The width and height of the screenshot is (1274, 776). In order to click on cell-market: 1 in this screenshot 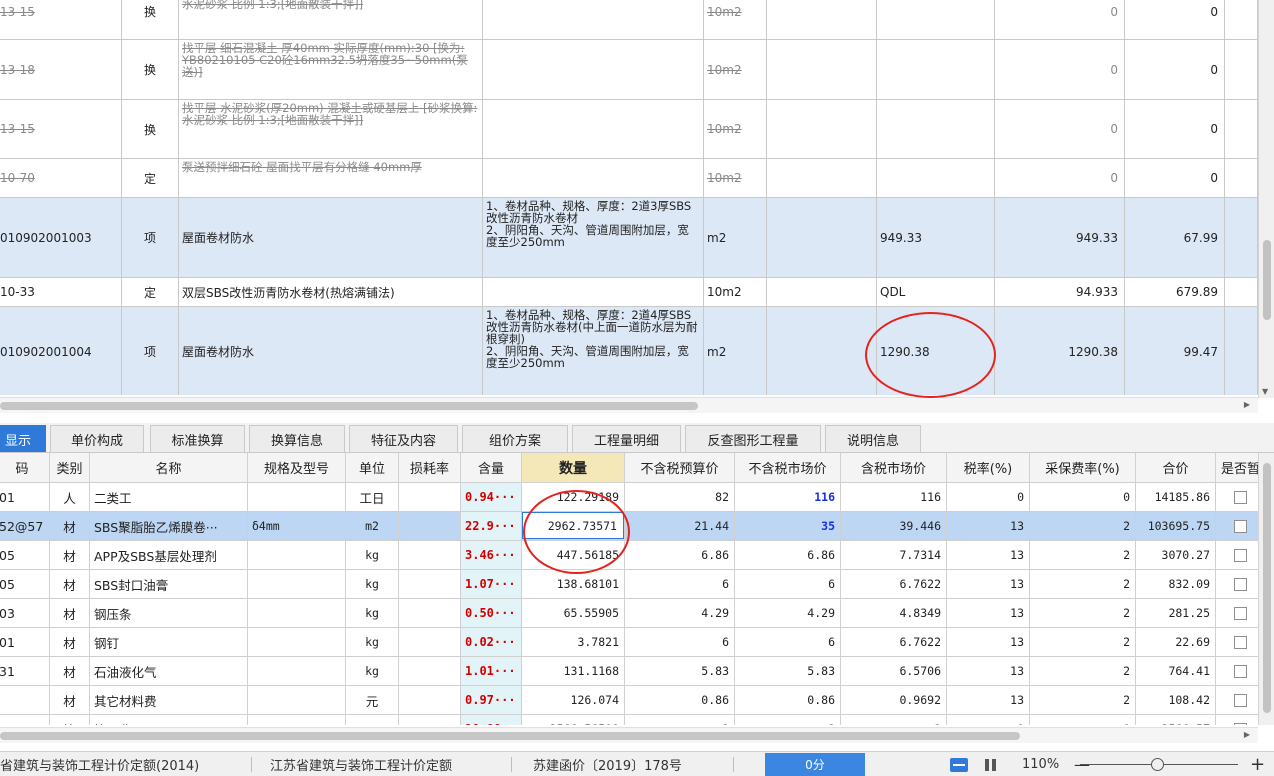, I will do `click(788, 720)`.